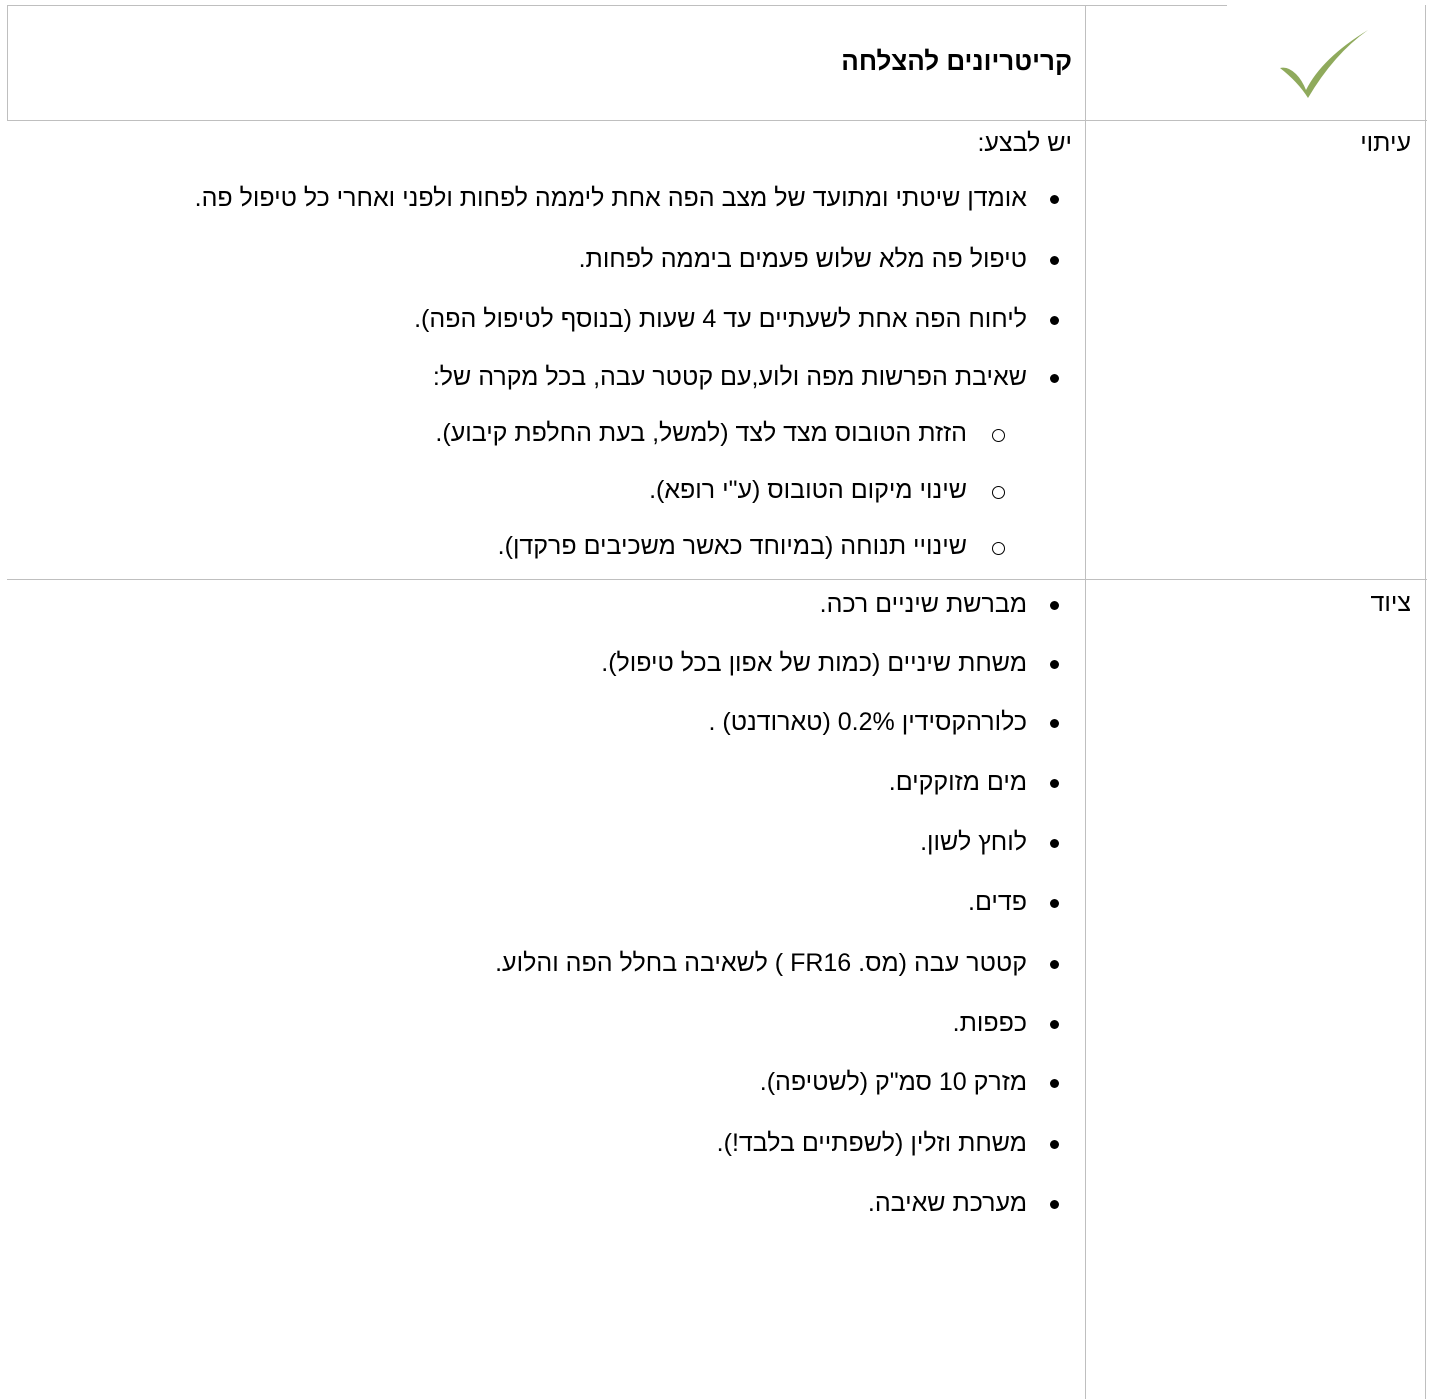 This screenshot has width=1429, height=1399. Describe the element at coordinates (825, 259) in the screenshot. I see `list-item: טיפול פה מלא שלוש פעמים ביממה לפחות.` at that location.